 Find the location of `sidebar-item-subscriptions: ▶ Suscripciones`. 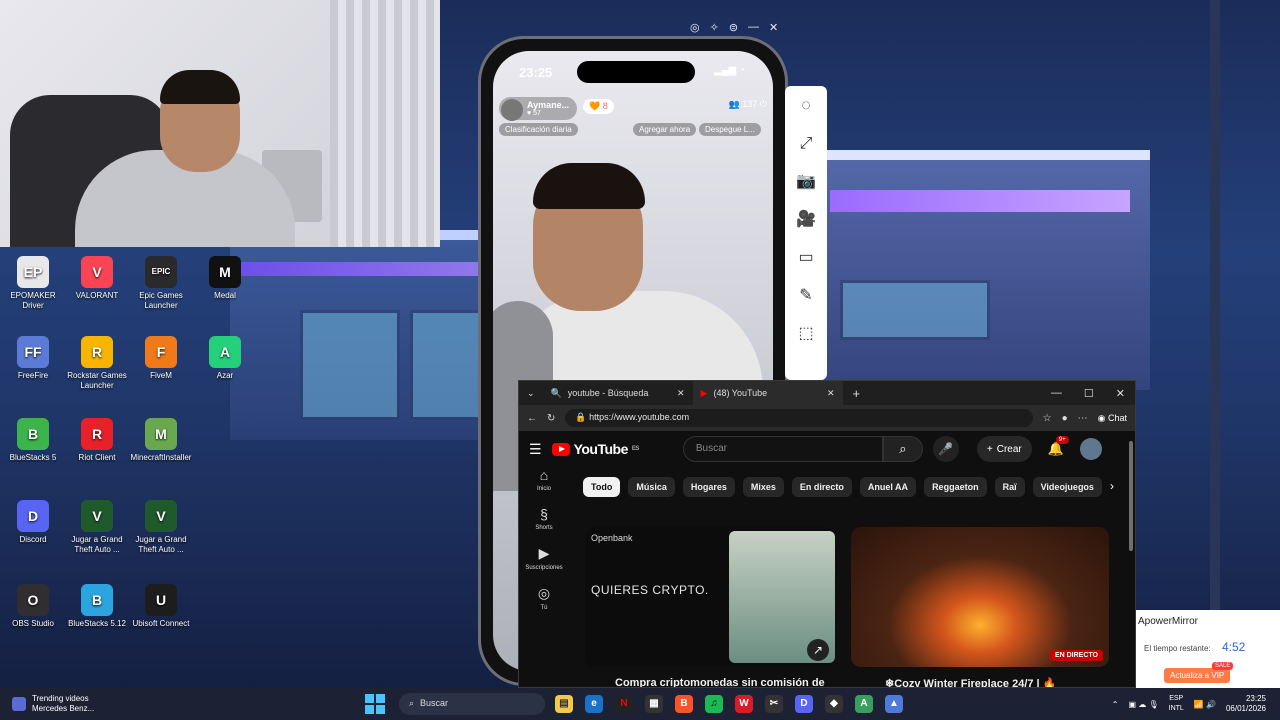

sidebar-item-subscriptions: ▶ Suscripciones is located at coordinates (544, 558).